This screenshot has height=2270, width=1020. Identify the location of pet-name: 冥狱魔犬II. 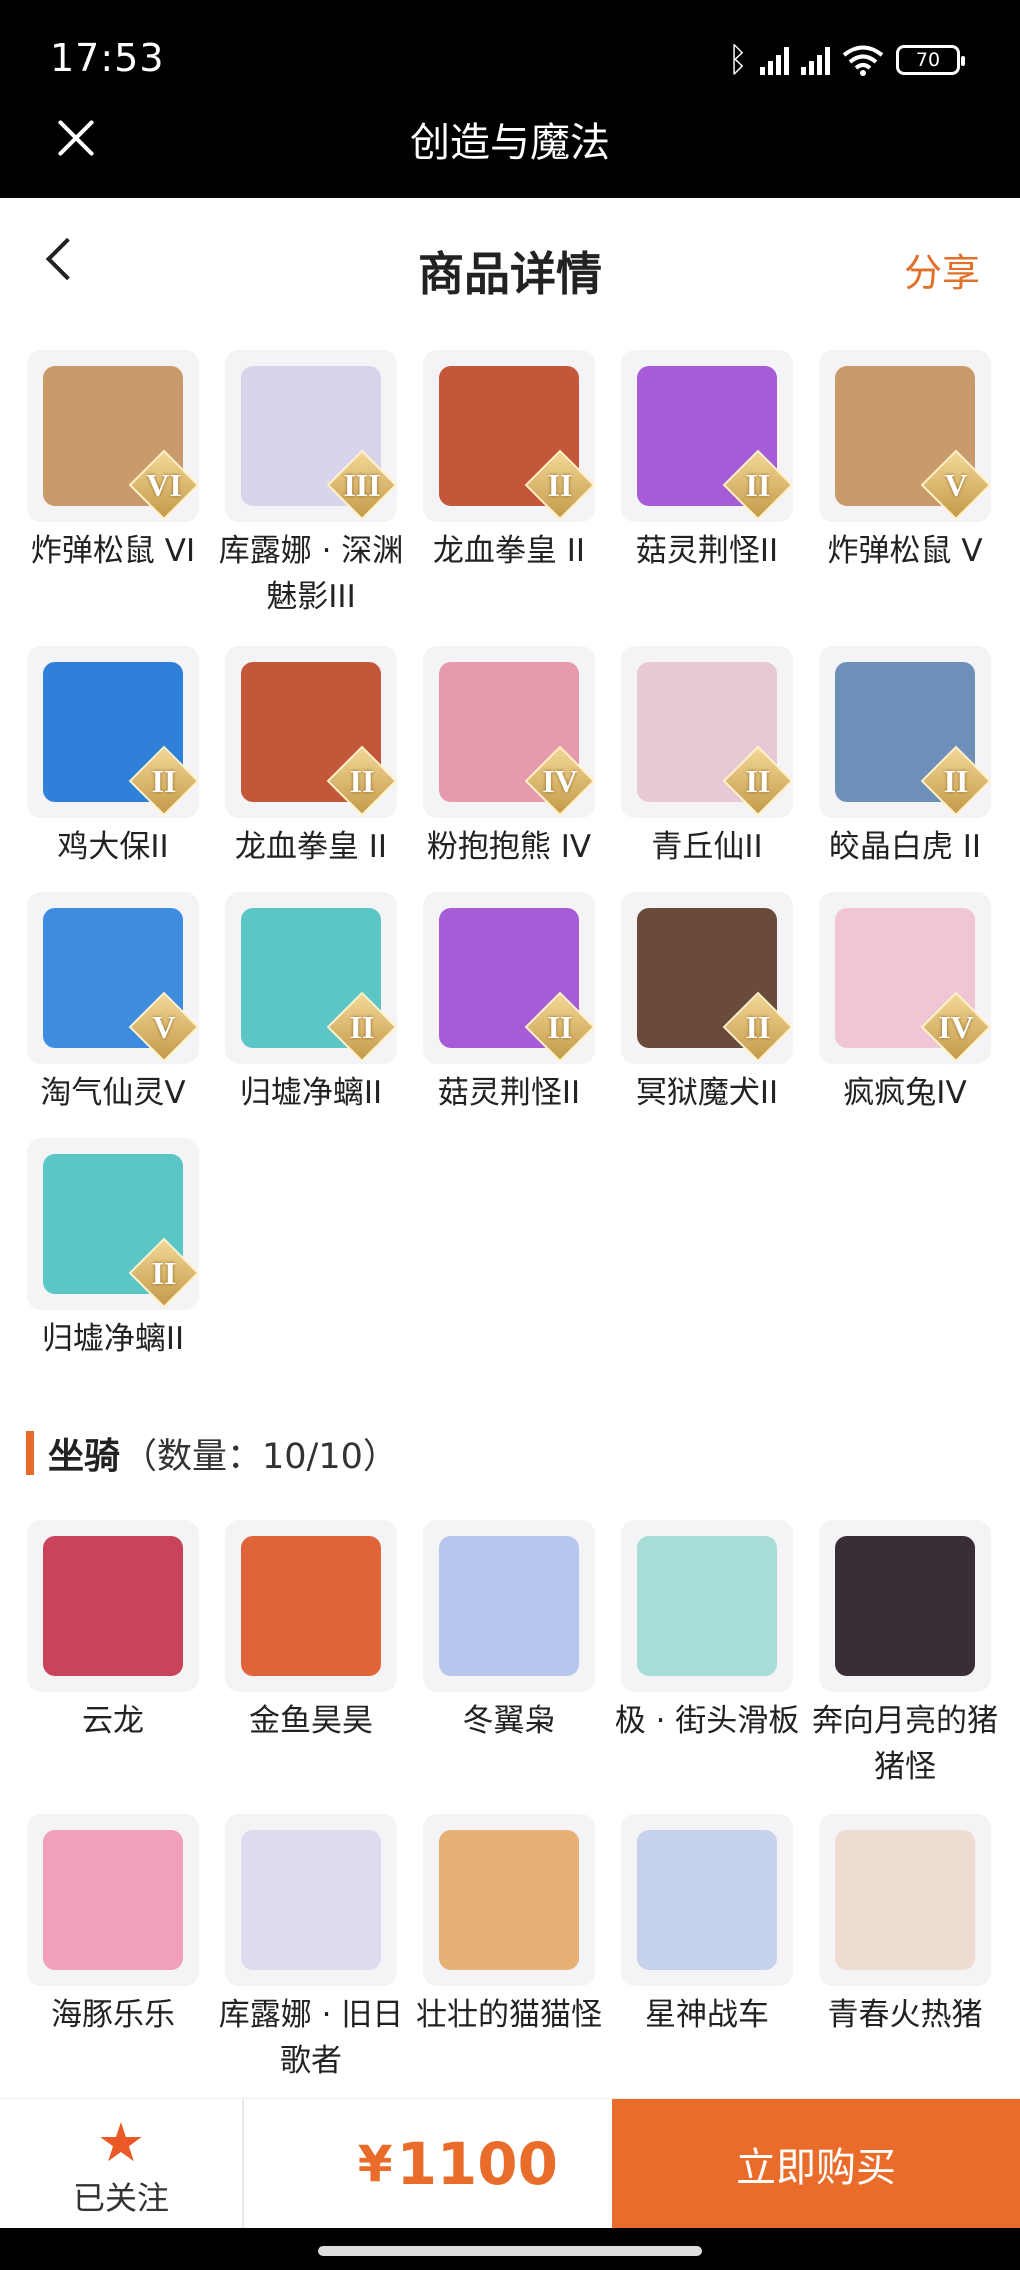
(707, 1093).